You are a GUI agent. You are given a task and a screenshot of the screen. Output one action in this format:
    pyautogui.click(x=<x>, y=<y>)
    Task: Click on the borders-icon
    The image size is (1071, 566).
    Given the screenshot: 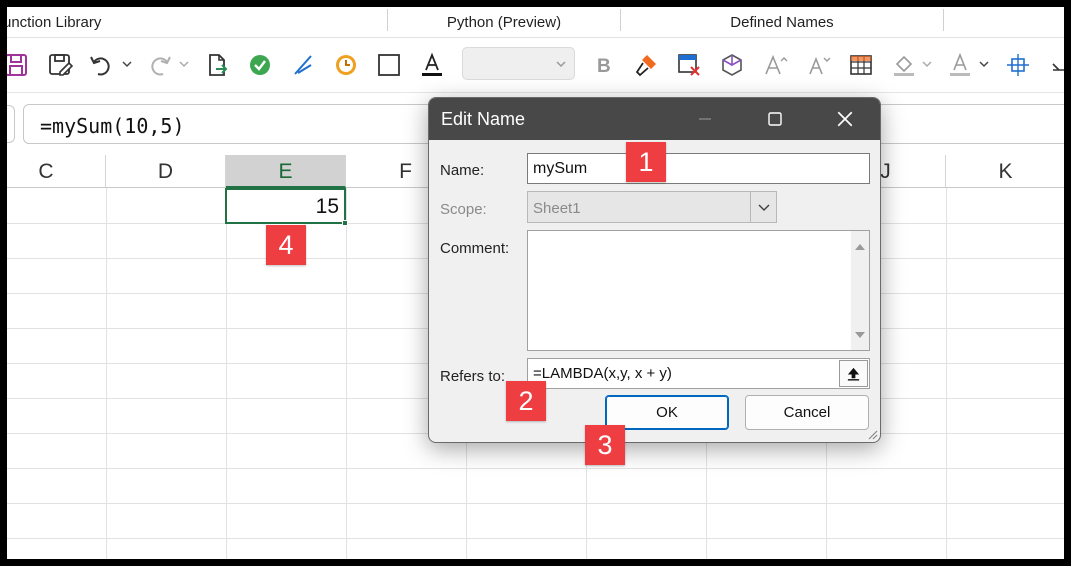 What is the action you would take?
    pyautogui.click(x=861, y=65)
    